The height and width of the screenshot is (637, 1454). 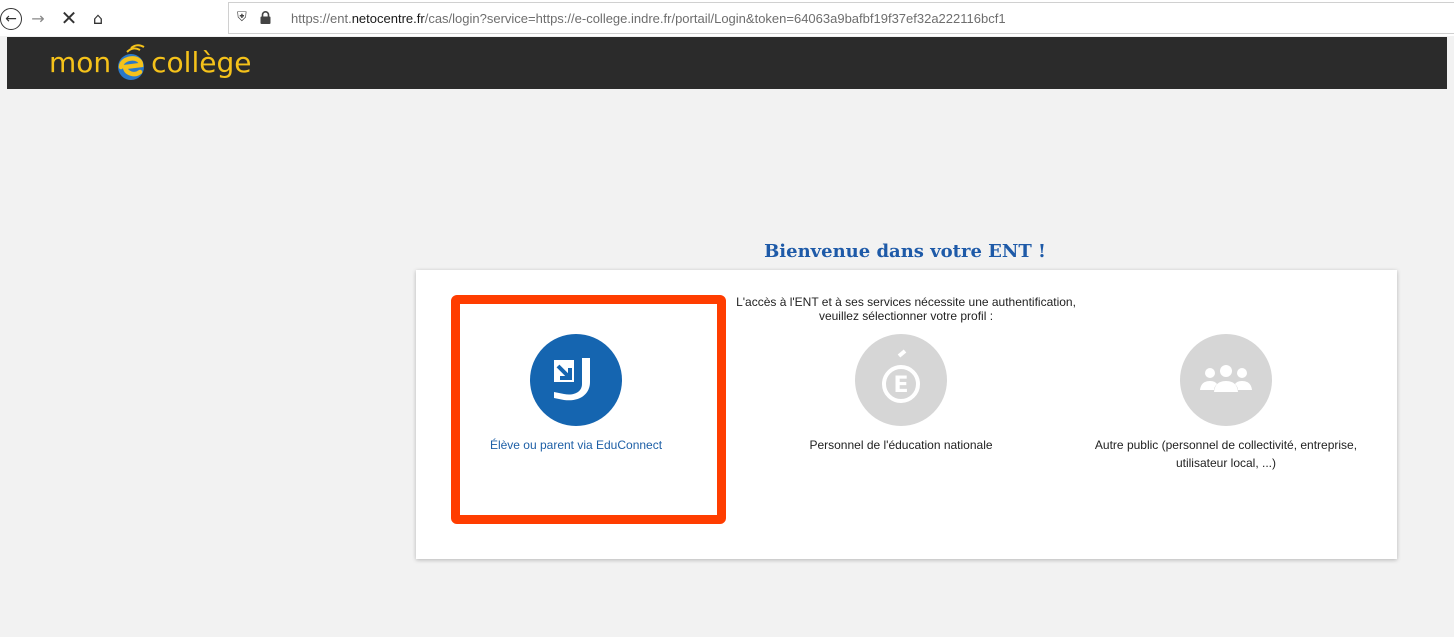 I want to click on shield-icon: ⛨, so click(x=244, y=18).